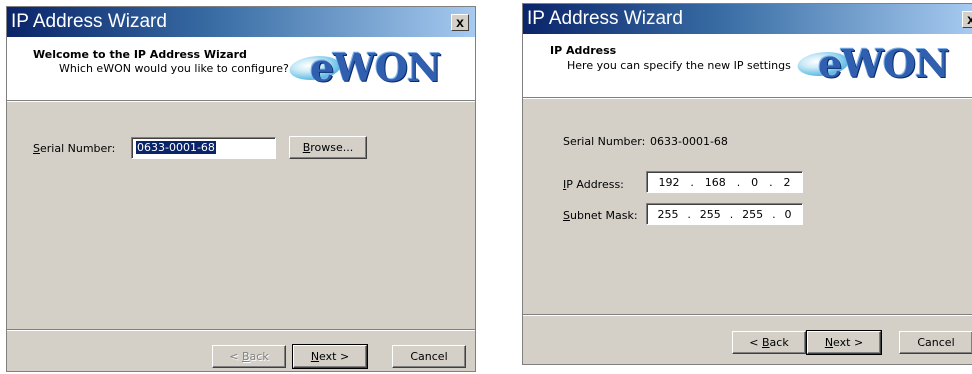  What do you see at coordinates (668, 214) in the screenshot?
I see `mask-octet-1: 255` at bounding box center [668, 214].